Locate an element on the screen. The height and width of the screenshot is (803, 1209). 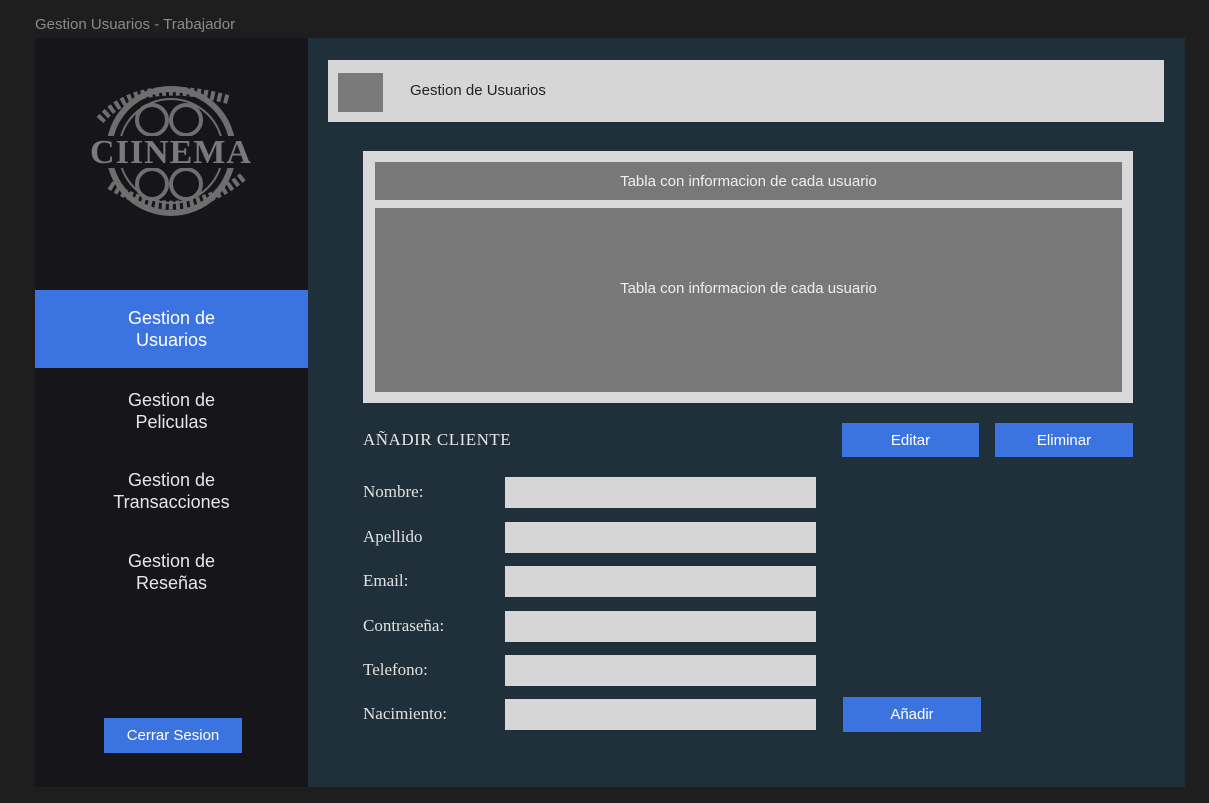
sidebar-item-label: Gestion de Peliculas is located at coordinates (171, 411).